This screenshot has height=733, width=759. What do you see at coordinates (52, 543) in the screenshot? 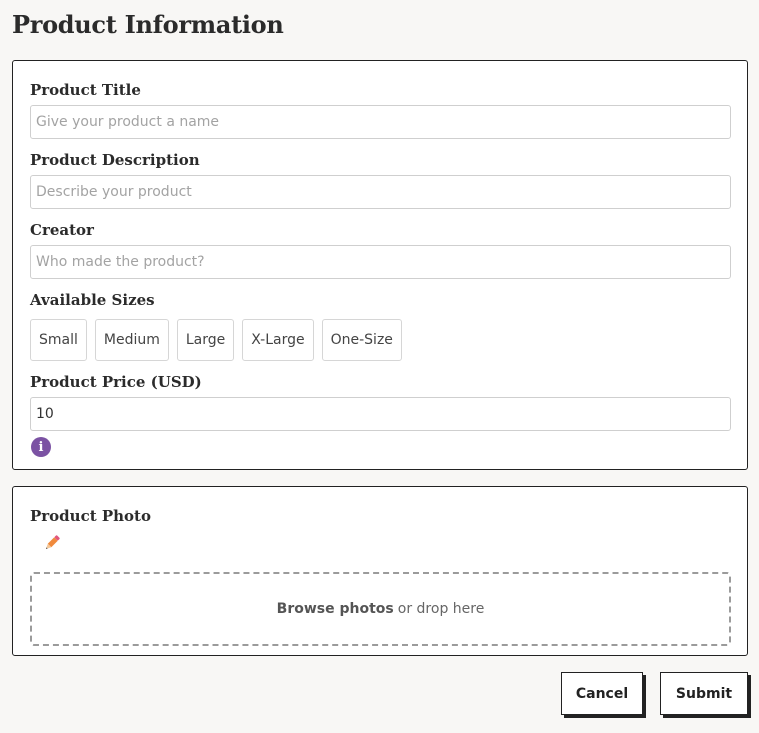
I see `pencil-icon` at bounding box center [52, 543].